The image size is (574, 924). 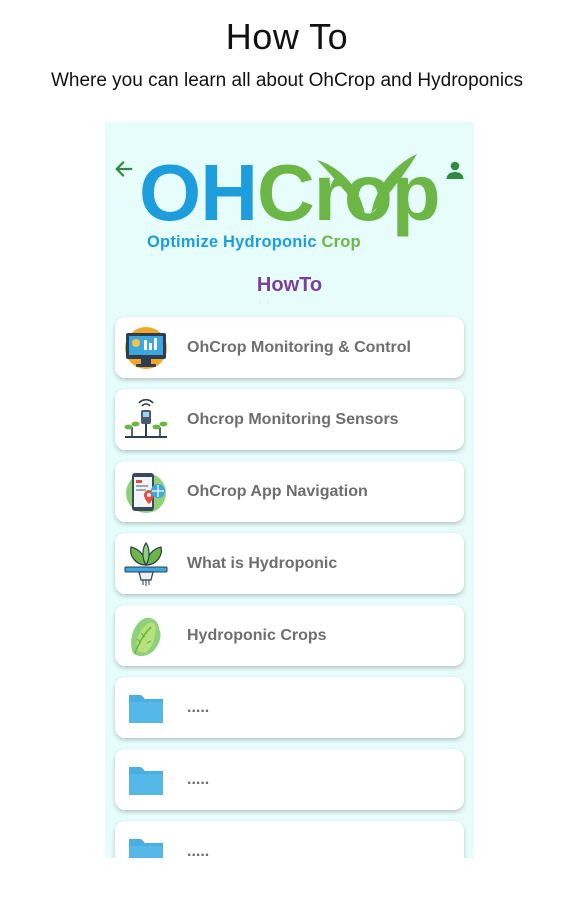 I want to click on list-item-what-is-hydroponic: What is Hydroponic, so click(x=289, y=563).